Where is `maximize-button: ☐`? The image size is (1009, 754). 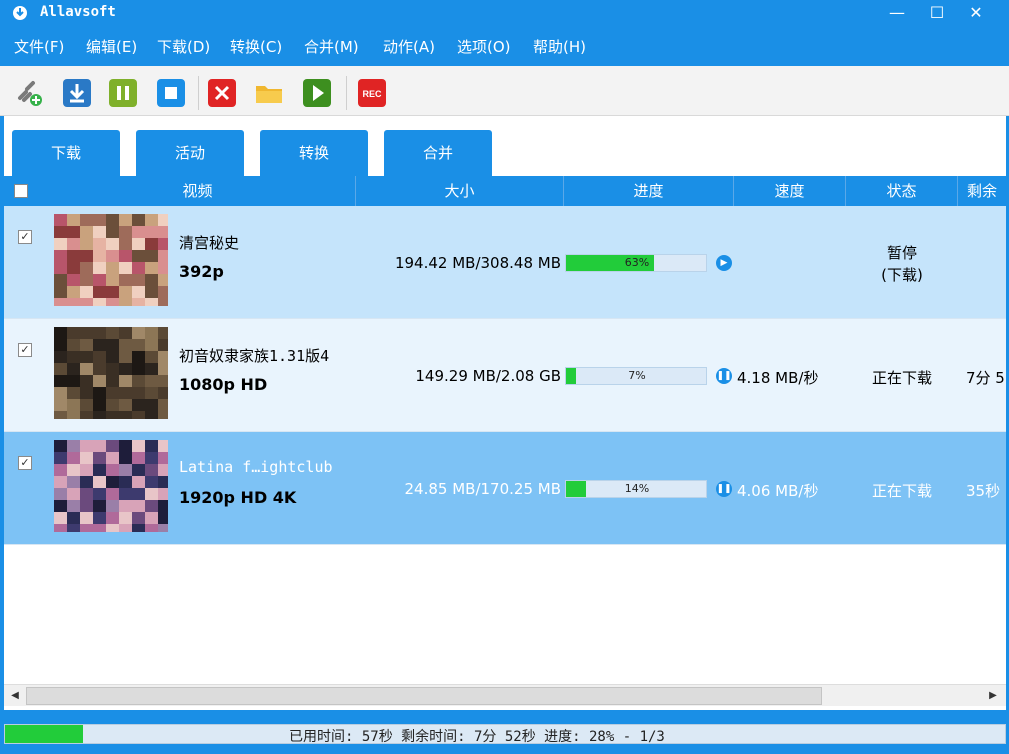
maximize-button: ☐ is located at coordinates (937, 14).